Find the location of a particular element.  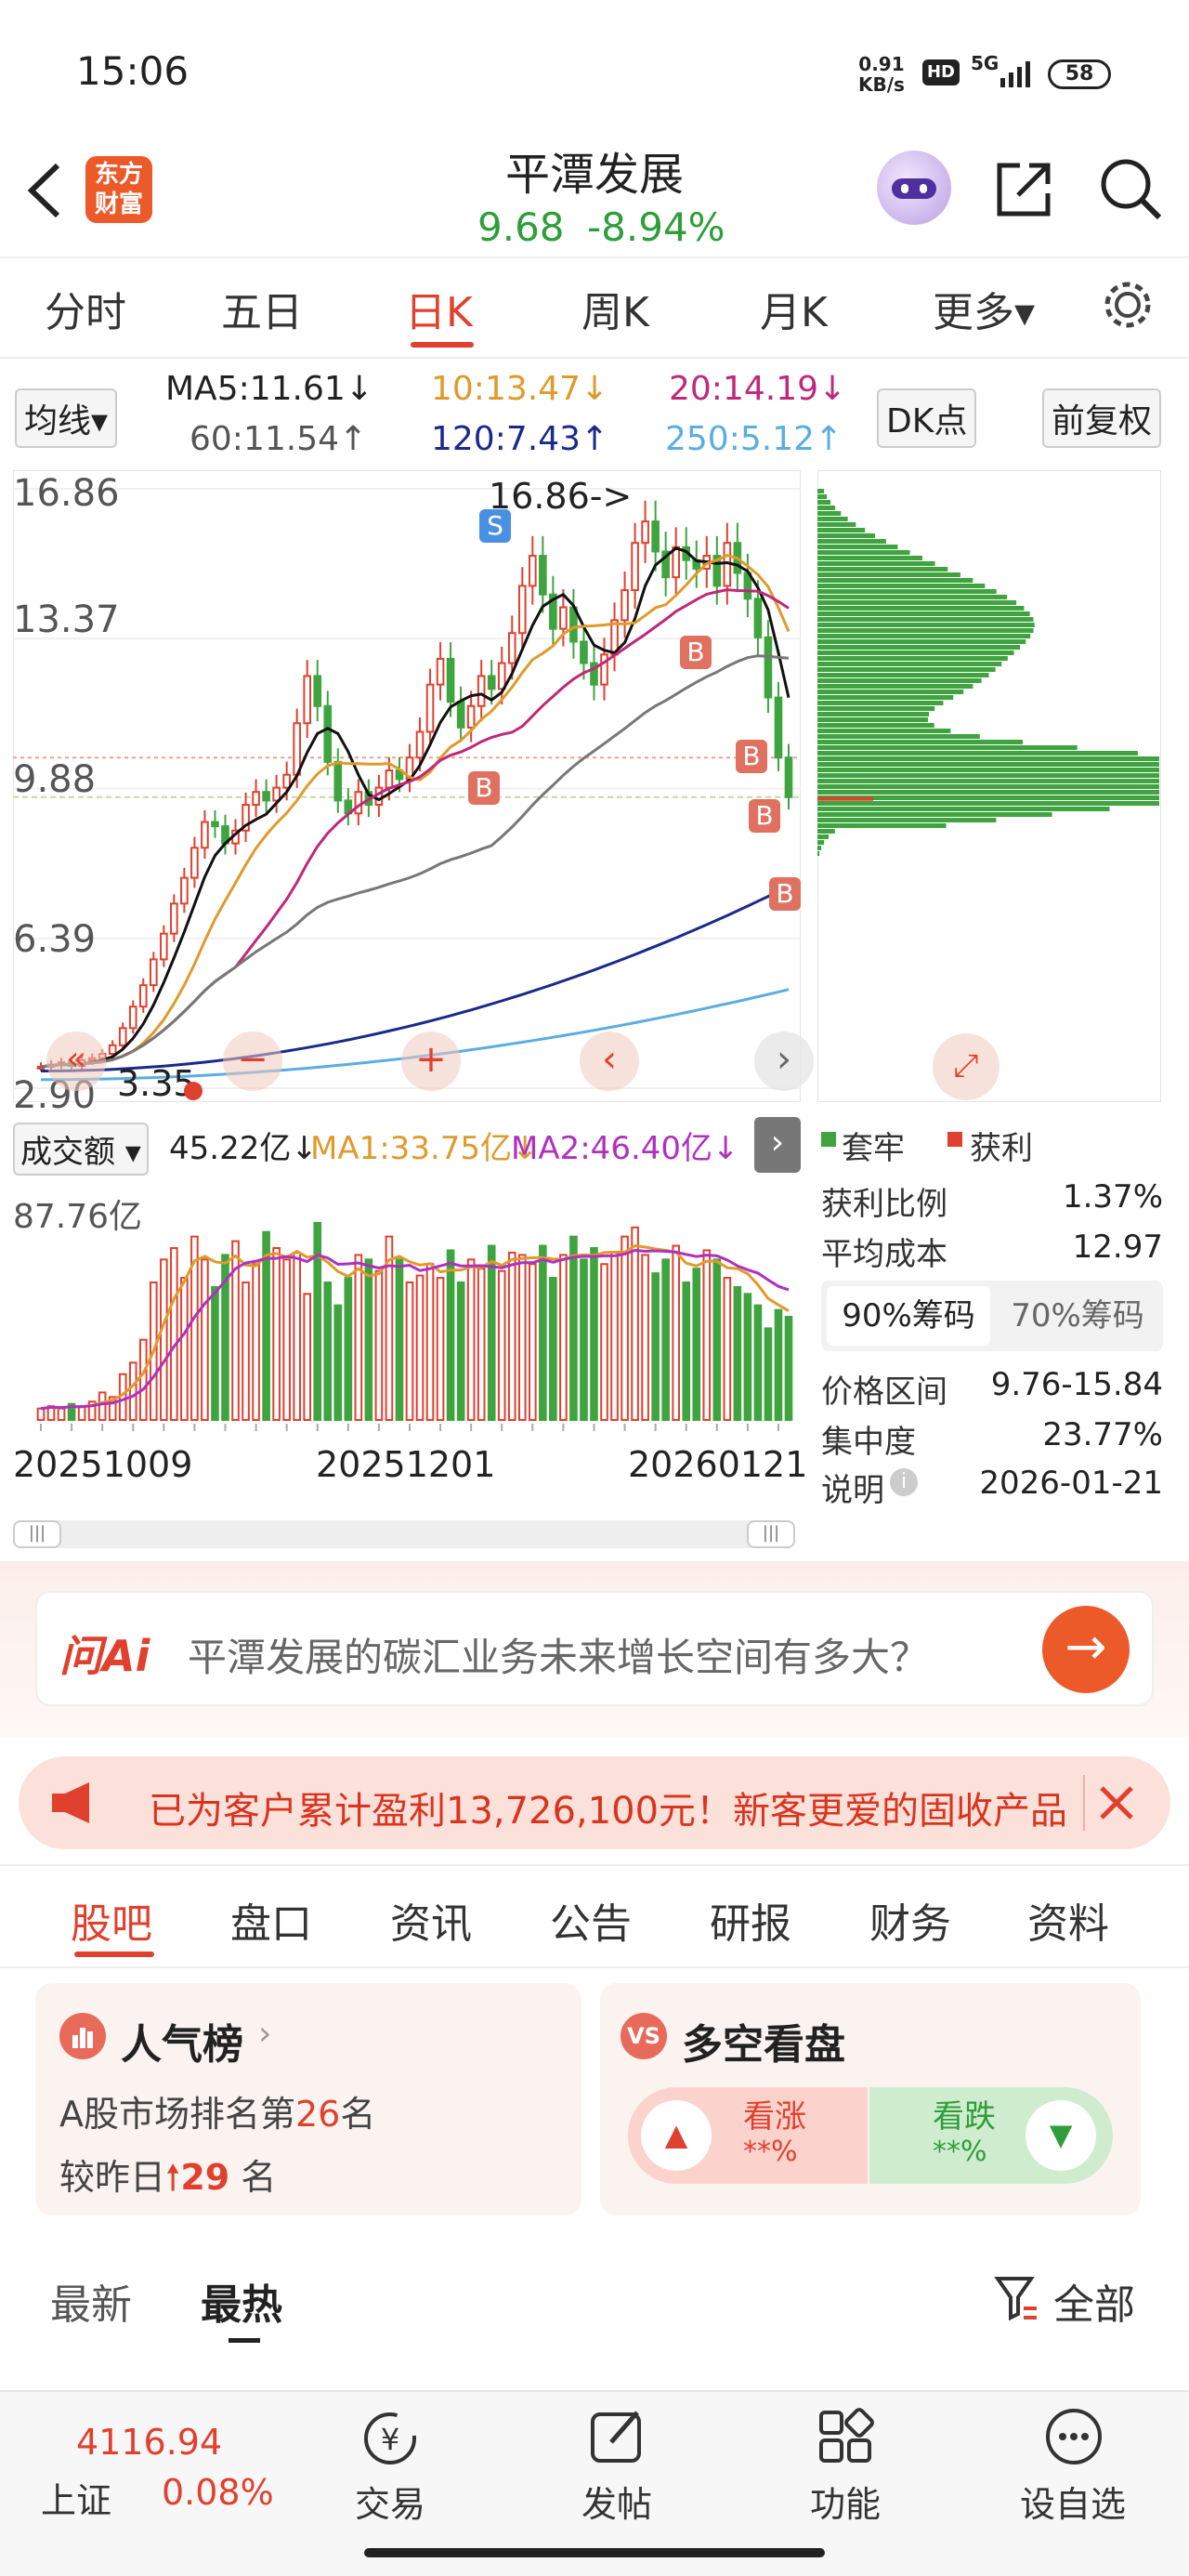

tab-five-day: 五日 is located at coordinates (262, 308).